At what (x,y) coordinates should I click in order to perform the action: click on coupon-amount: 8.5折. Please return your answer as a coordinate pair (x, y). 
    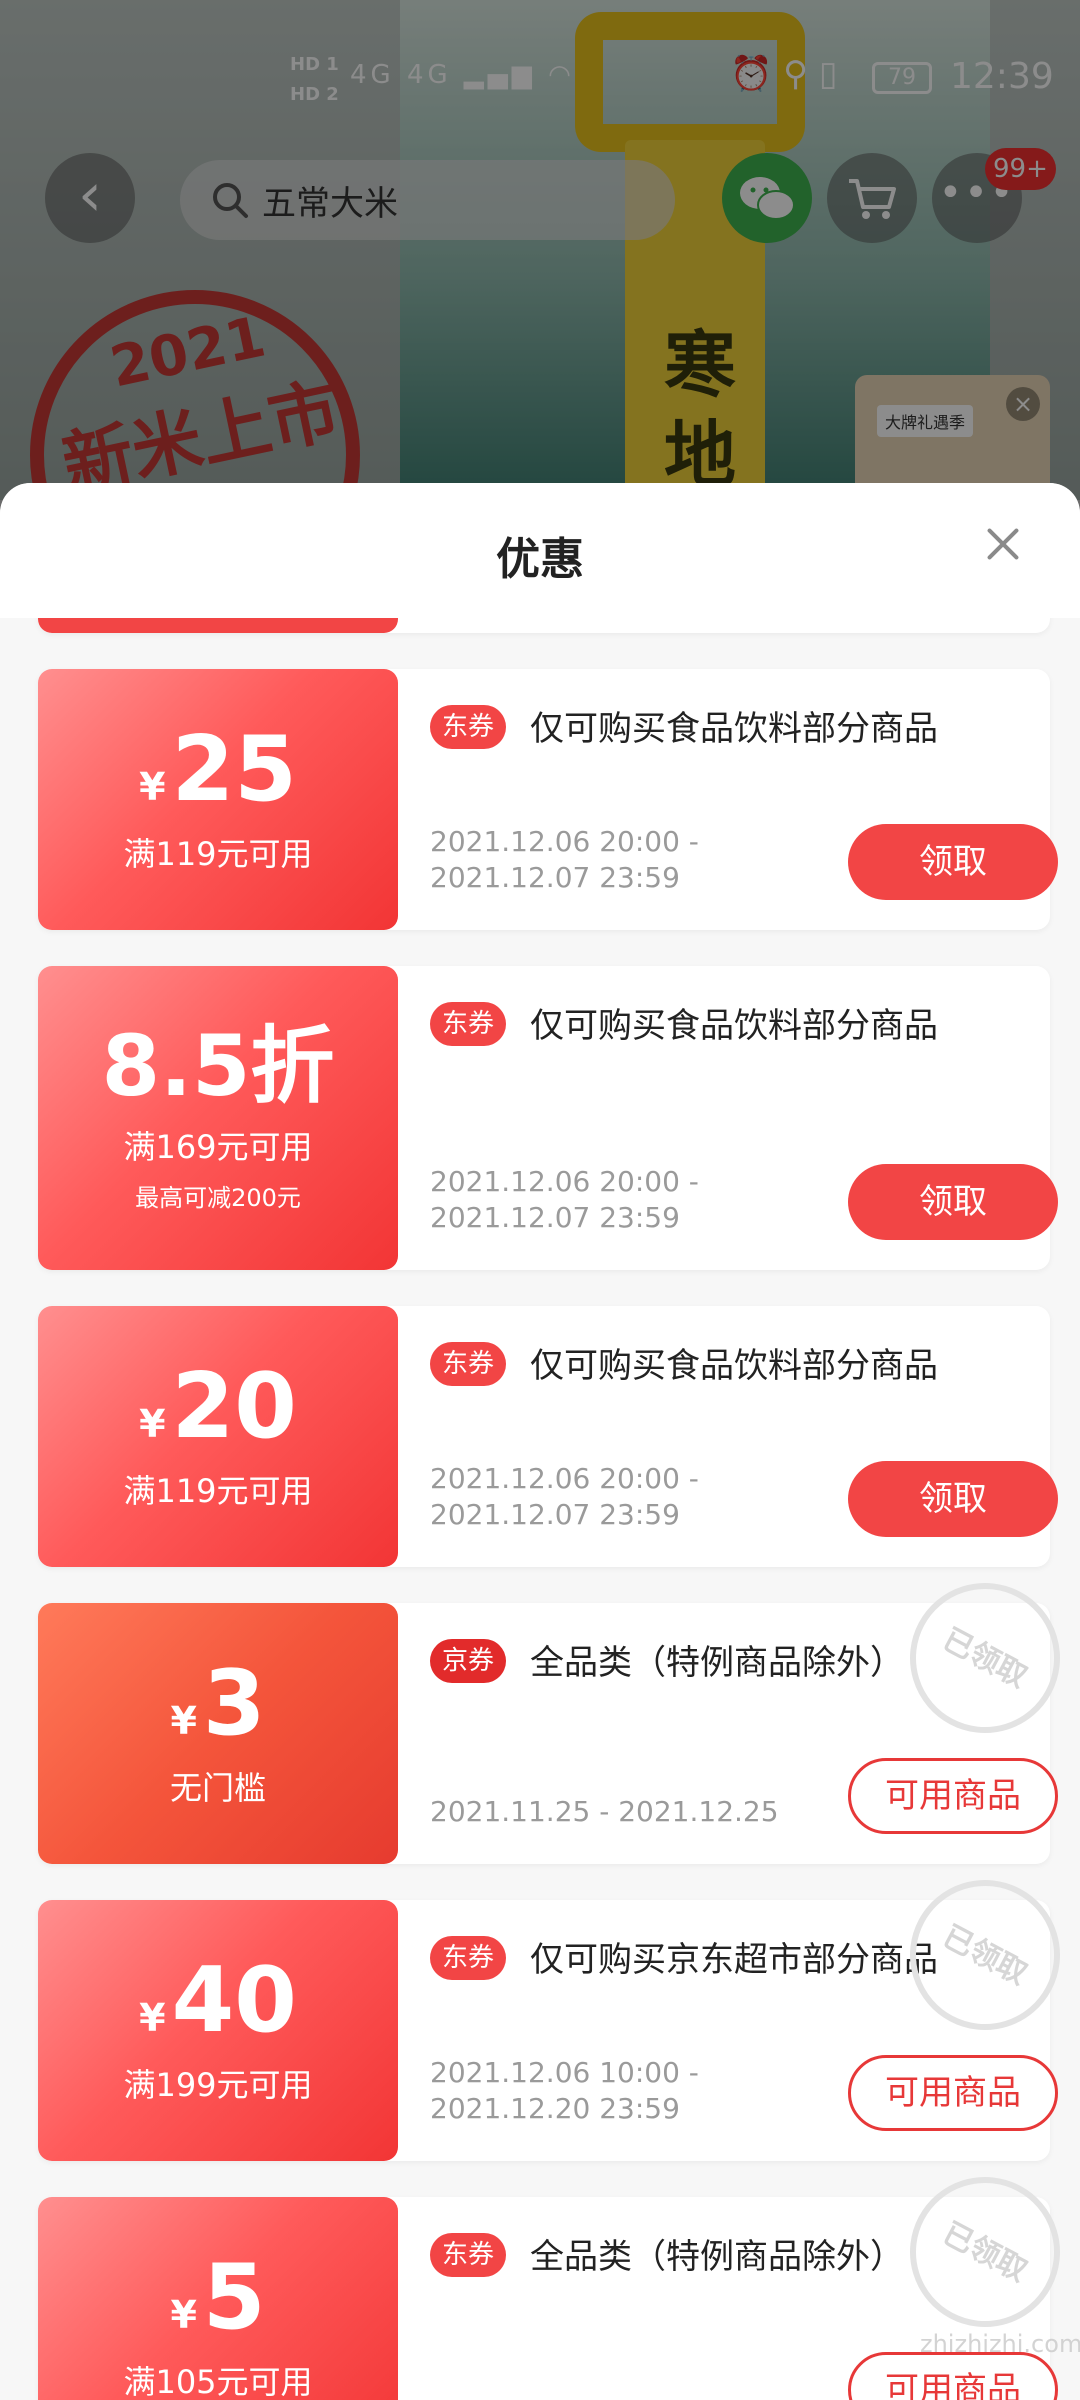
    Looking at the image, I should click on (218, 1065).